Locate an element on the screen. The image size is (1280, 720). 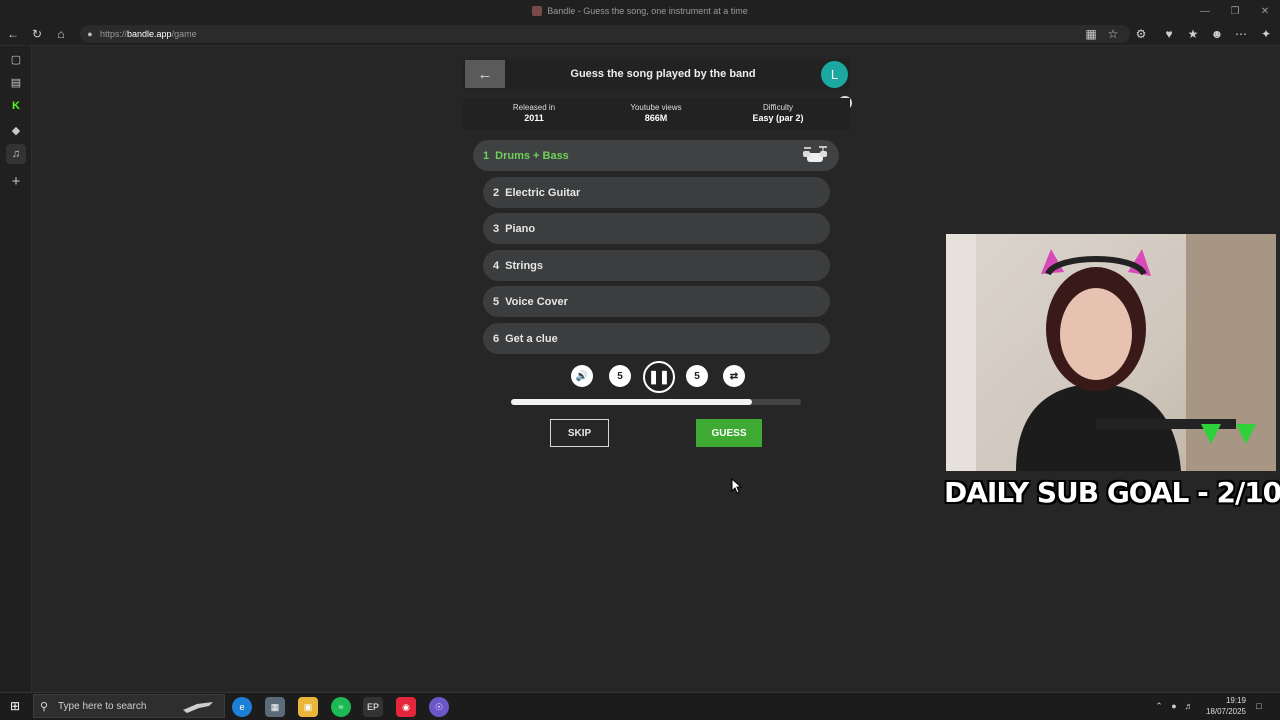
minimize-icon: — is located at coordinates (1205, 11).